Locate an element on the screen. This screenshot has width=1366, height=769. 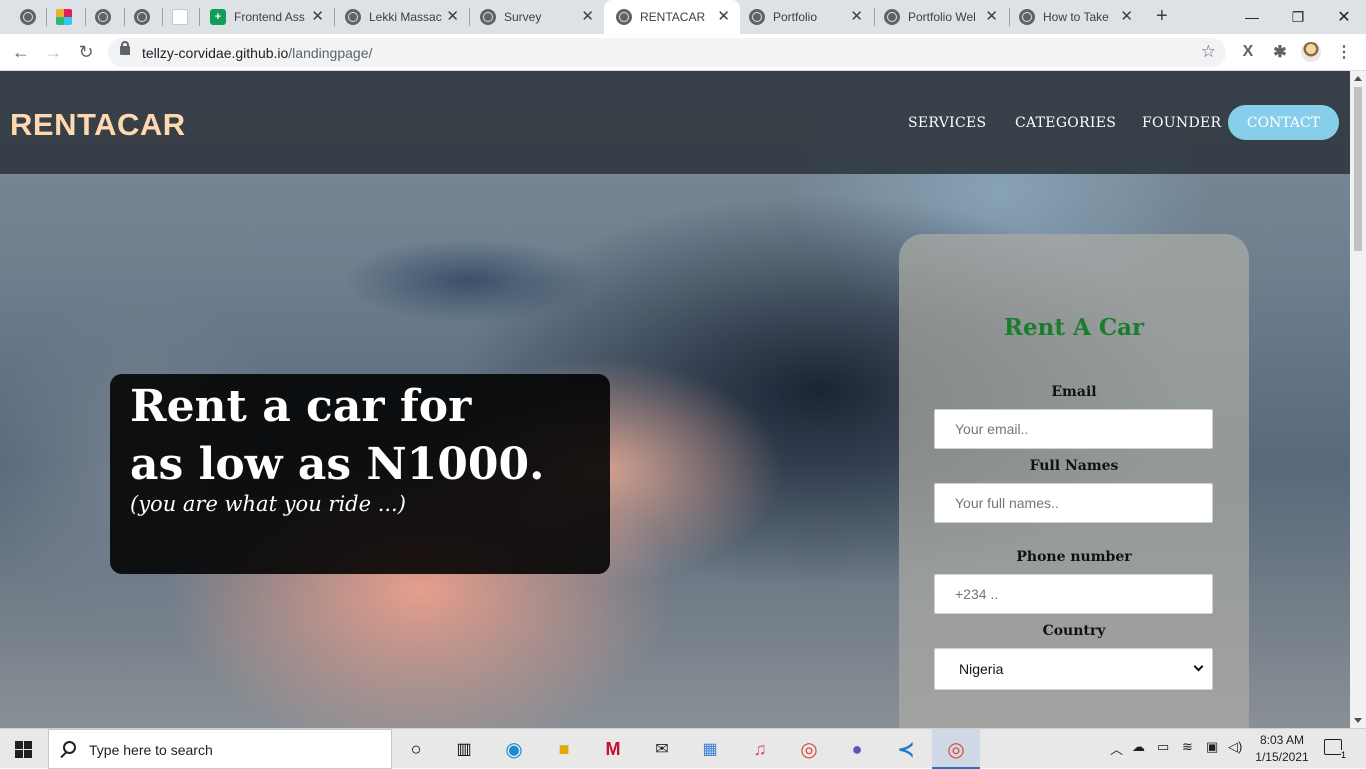
mcafee-icon: M is located at coordinates (613, 749).